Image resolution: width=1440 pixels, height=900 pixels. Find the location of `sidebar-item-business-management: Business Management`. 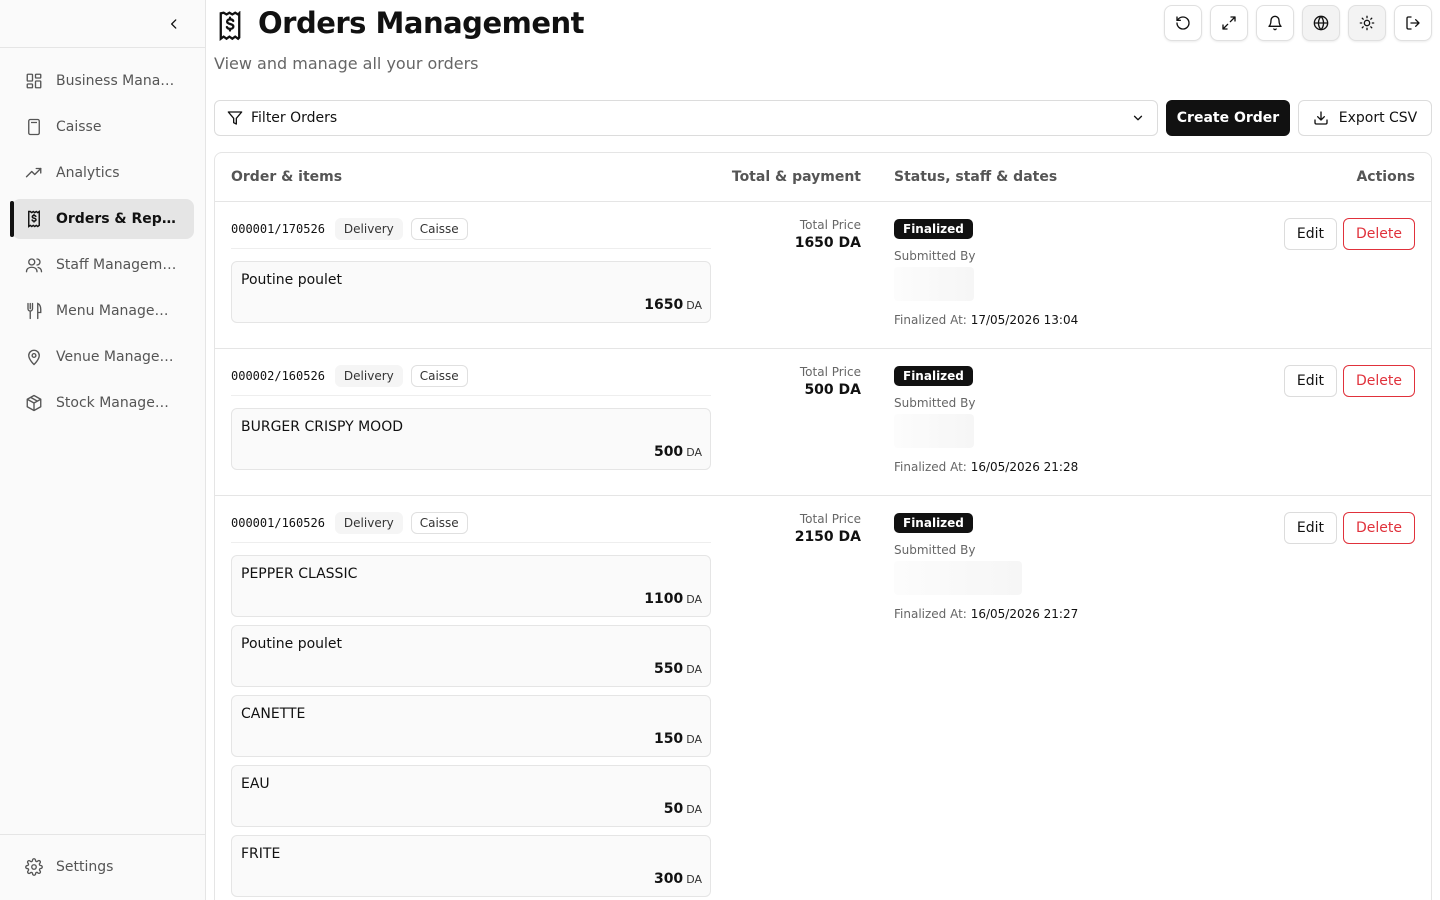

sidebar-item-business-management: Business Management is located at coordinates (103, 81).